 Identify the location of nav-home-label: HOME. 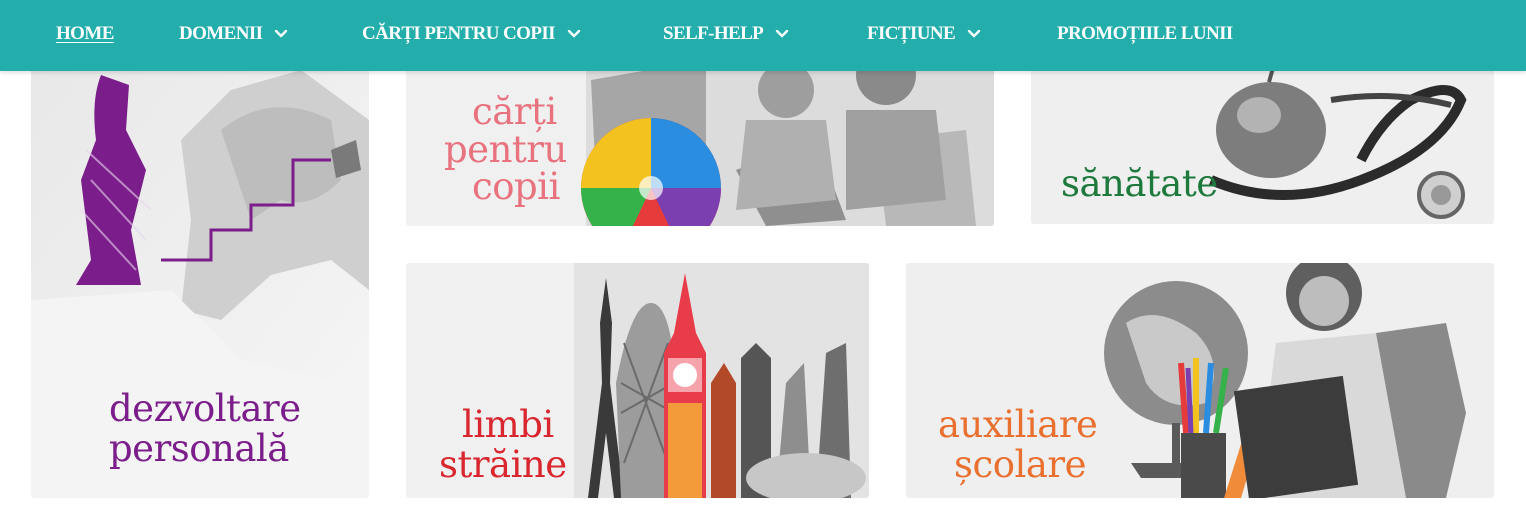
(85, 33).